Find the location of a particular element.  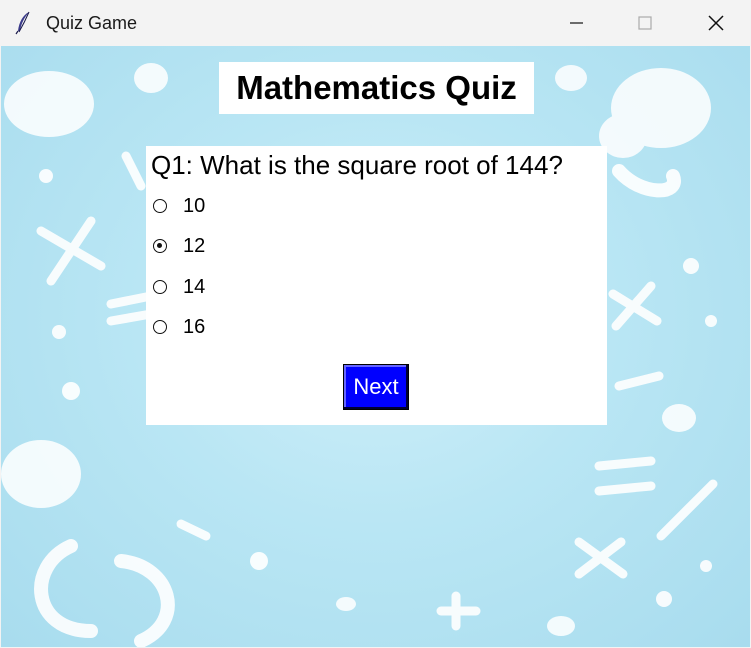

window-title: Quiz Game is located at coordinates (92, 23).